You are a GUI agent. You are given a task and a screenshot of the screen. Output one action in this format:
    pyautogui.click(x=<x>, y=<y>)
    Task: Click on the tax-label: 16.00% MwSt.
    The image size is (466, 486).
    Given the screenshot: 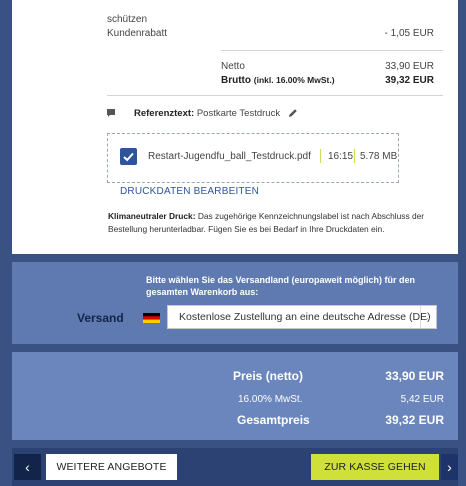 What is the action you would take?
    pyautogui.click(x=270, y=399)
    